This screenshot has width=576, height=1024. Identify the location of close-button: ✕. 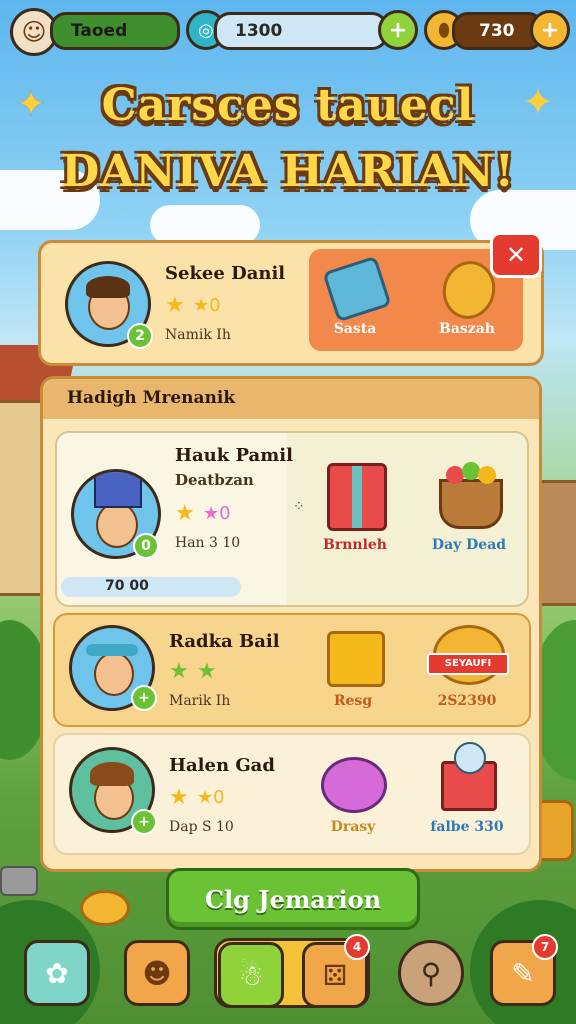
(516, 255).